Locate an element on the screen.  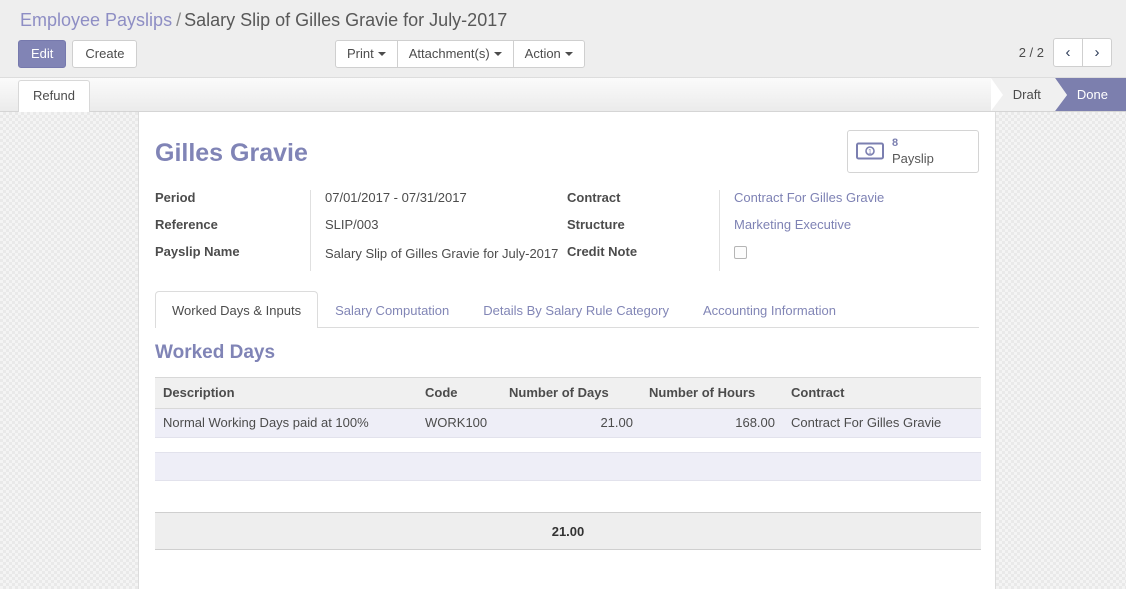
column-header-contract: Contract is located at coordinates (882, 393).